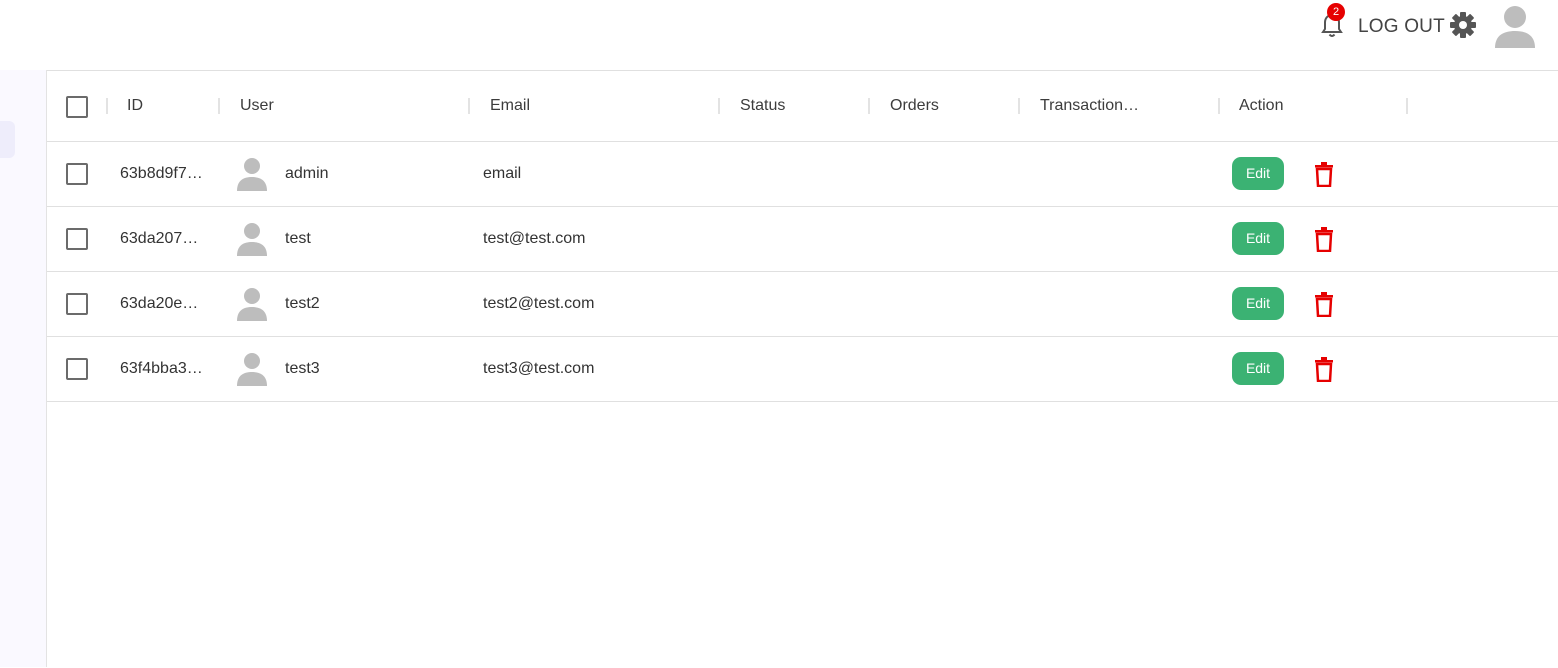  Describe the element at coordinates (539, 303) in the screenshot. I see `cell-email: test2@test.com` at that location.